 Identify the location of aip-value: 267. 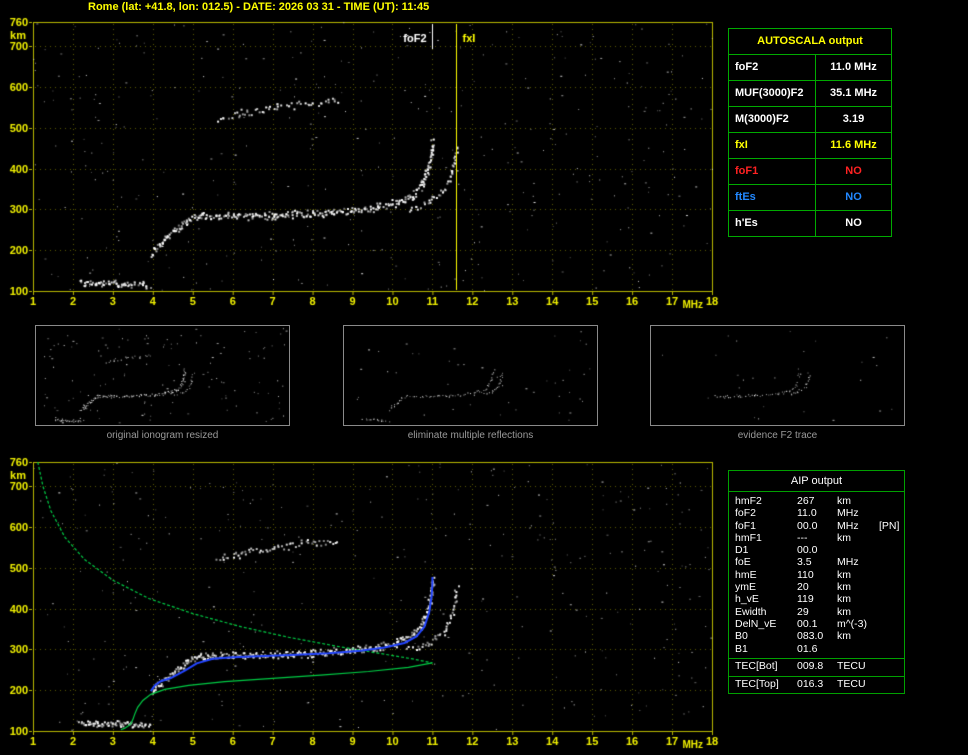
(806, 501).